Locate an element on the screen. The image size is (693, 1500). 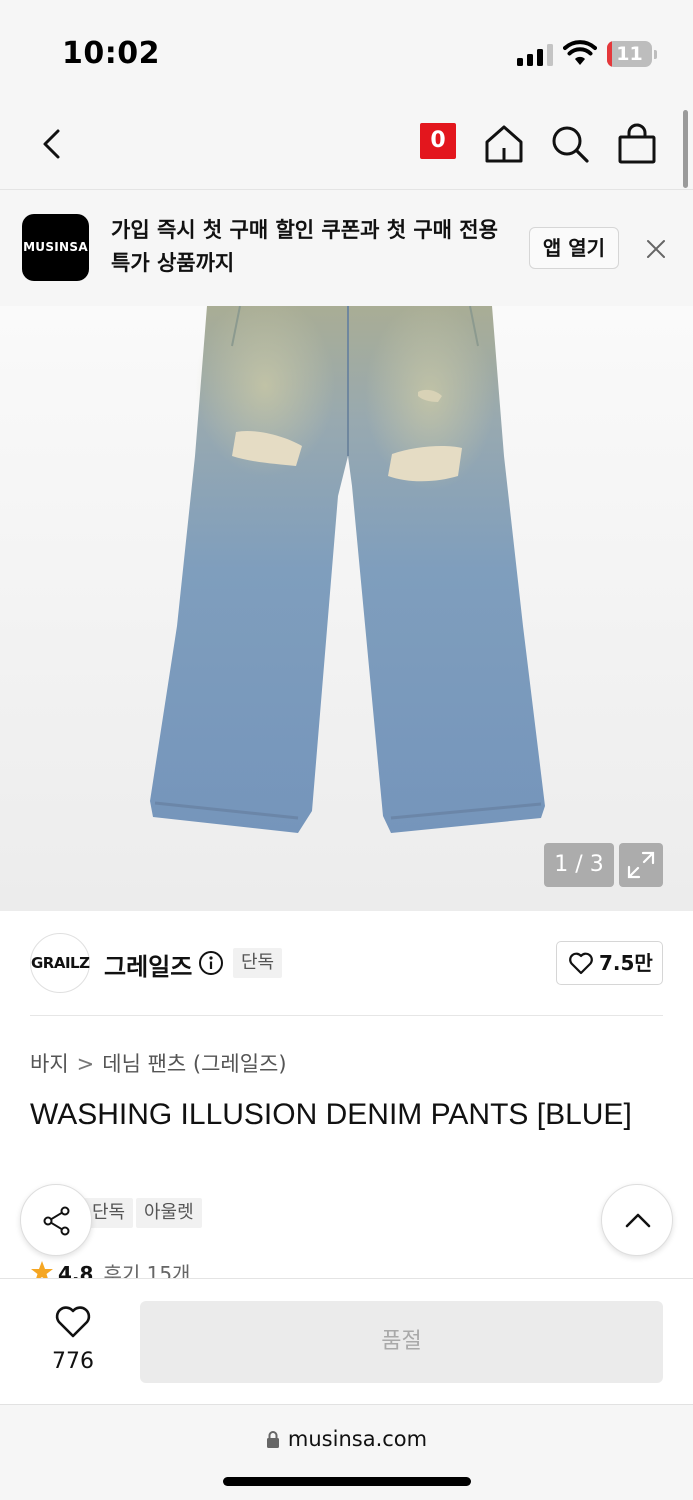
brand-like-count: 7.5만 is located at coordinates (626, 963).